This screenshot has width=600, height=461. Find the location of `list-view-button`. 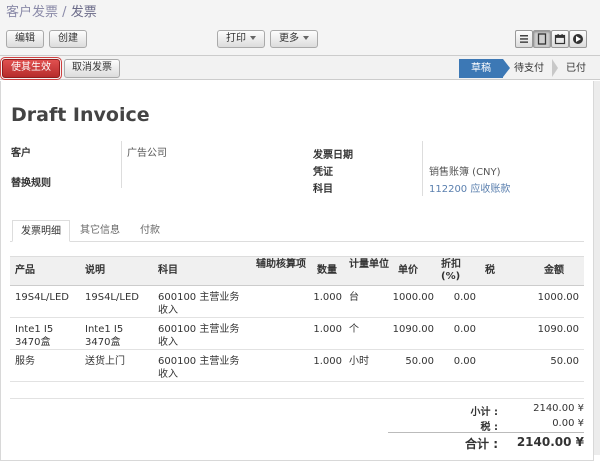

list-view-button is located at coordinates (524, 39).